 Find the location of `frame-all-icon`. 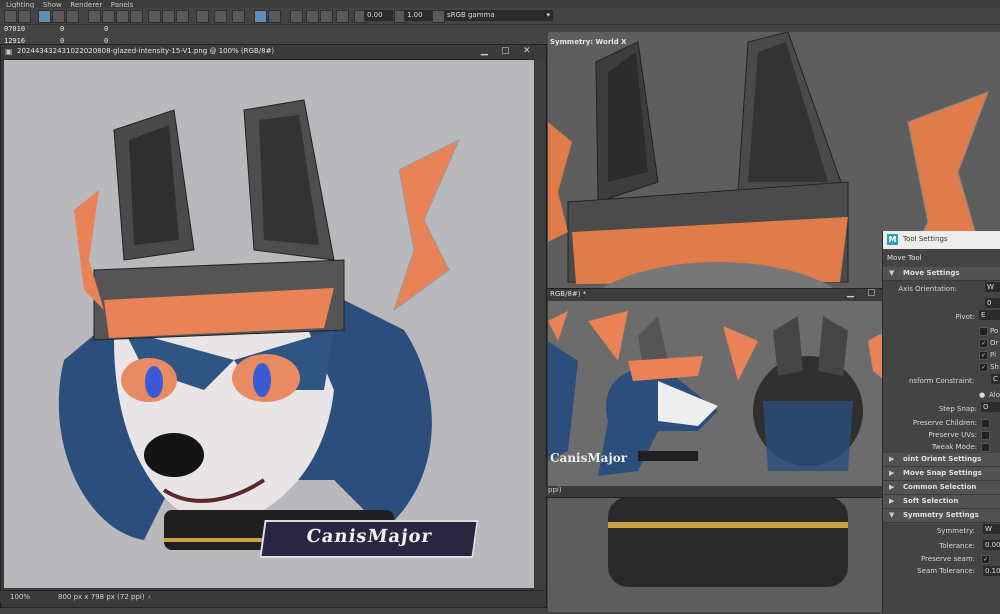

frame-all-icon is located at coordinates (312, 16).